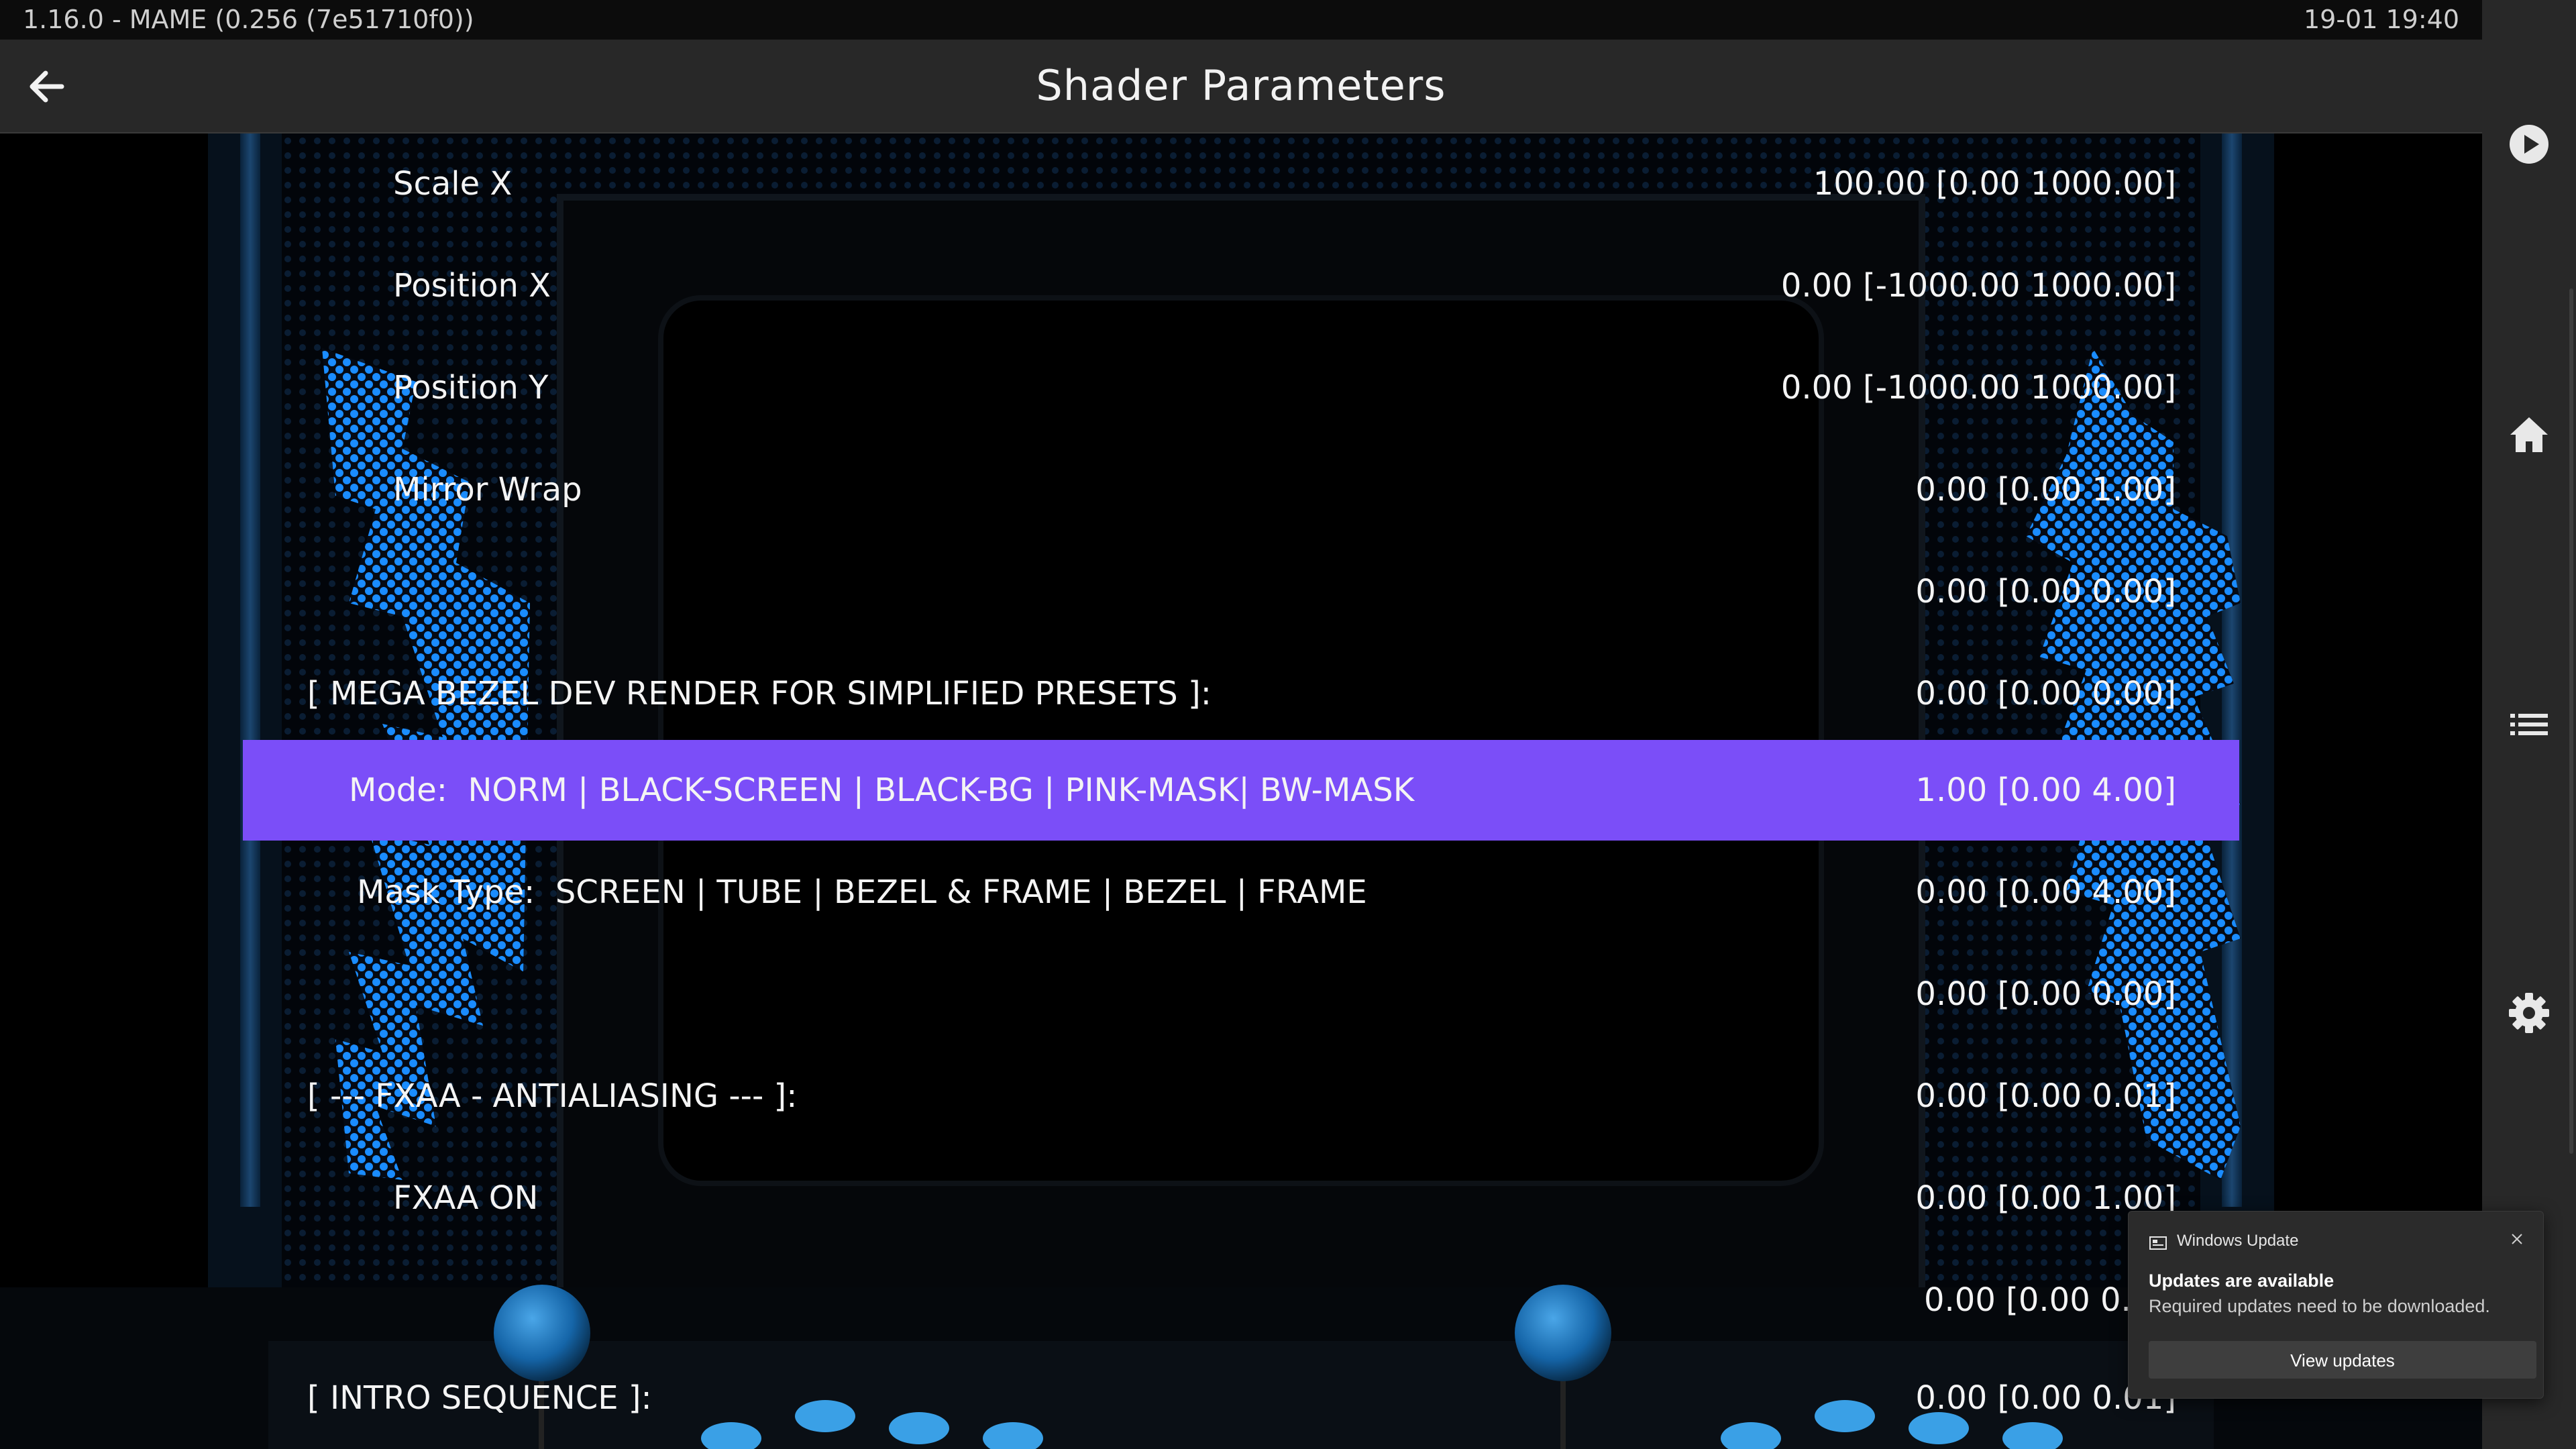  What do you see at coordinates (1241, 591) in the screenshot?
I see `parameter-row-spacer-1: 0.00 [0.00 0.00]` at bounding box center [1241, 591].